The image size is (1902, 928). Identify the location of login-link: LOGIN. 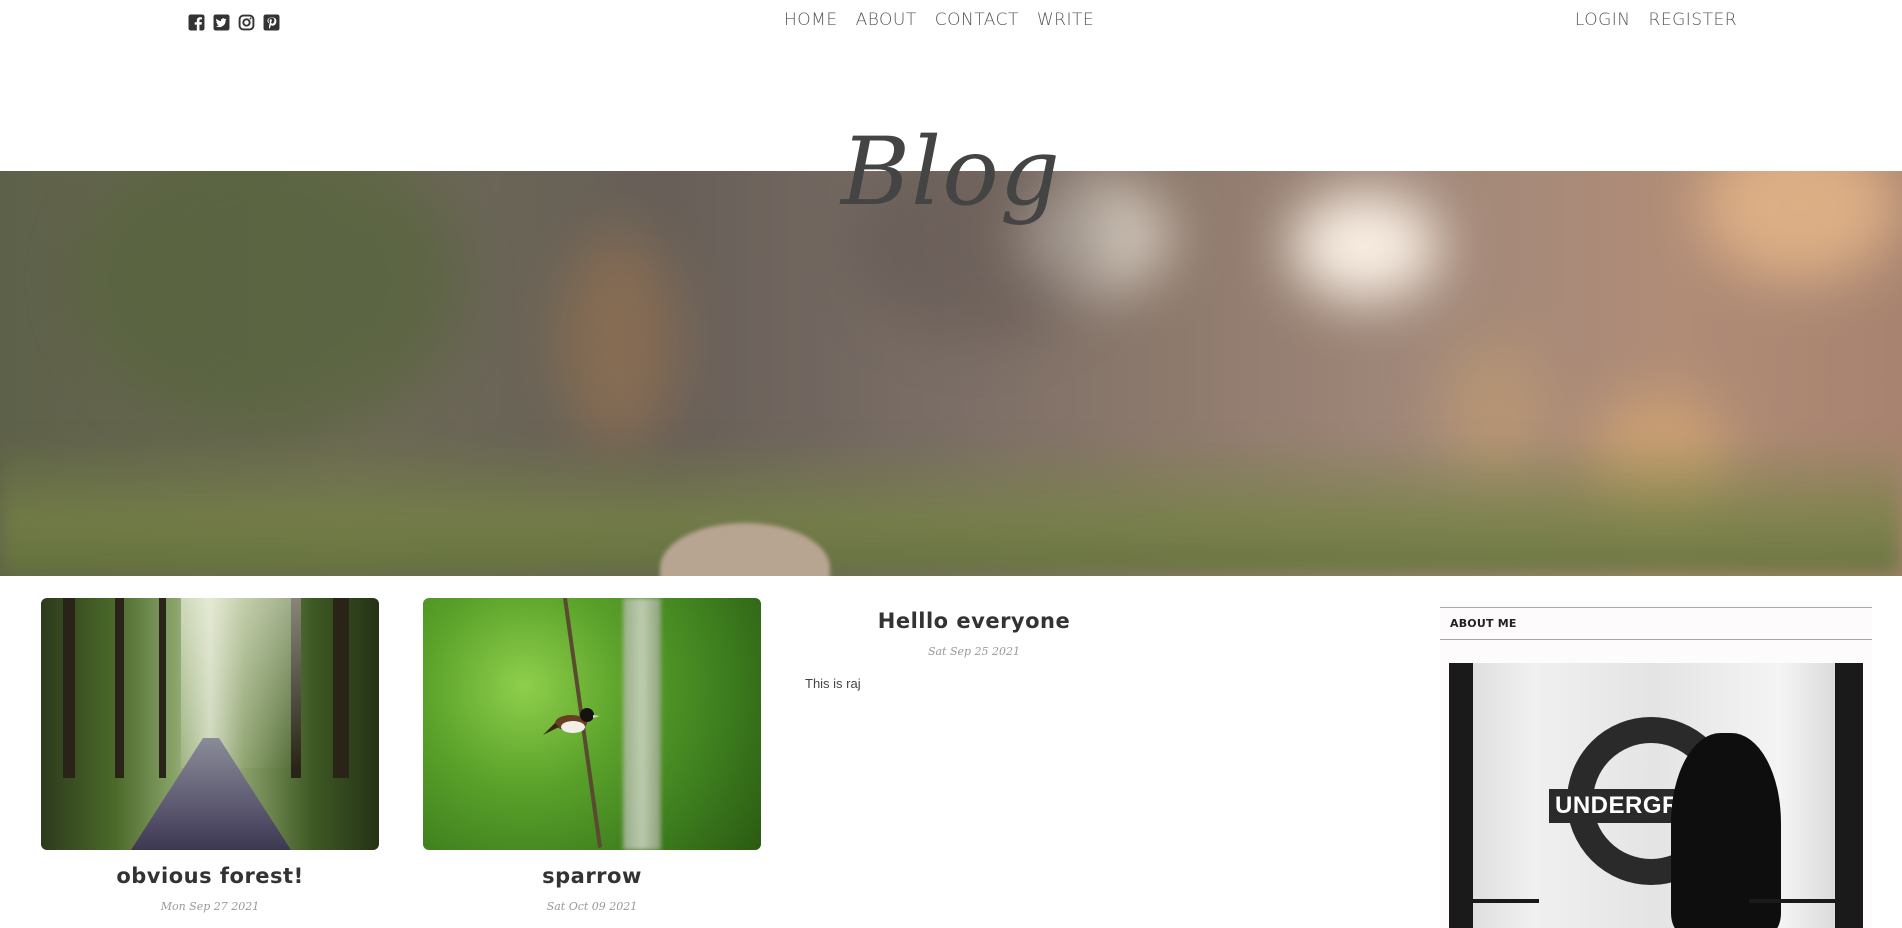
(1603, 20).